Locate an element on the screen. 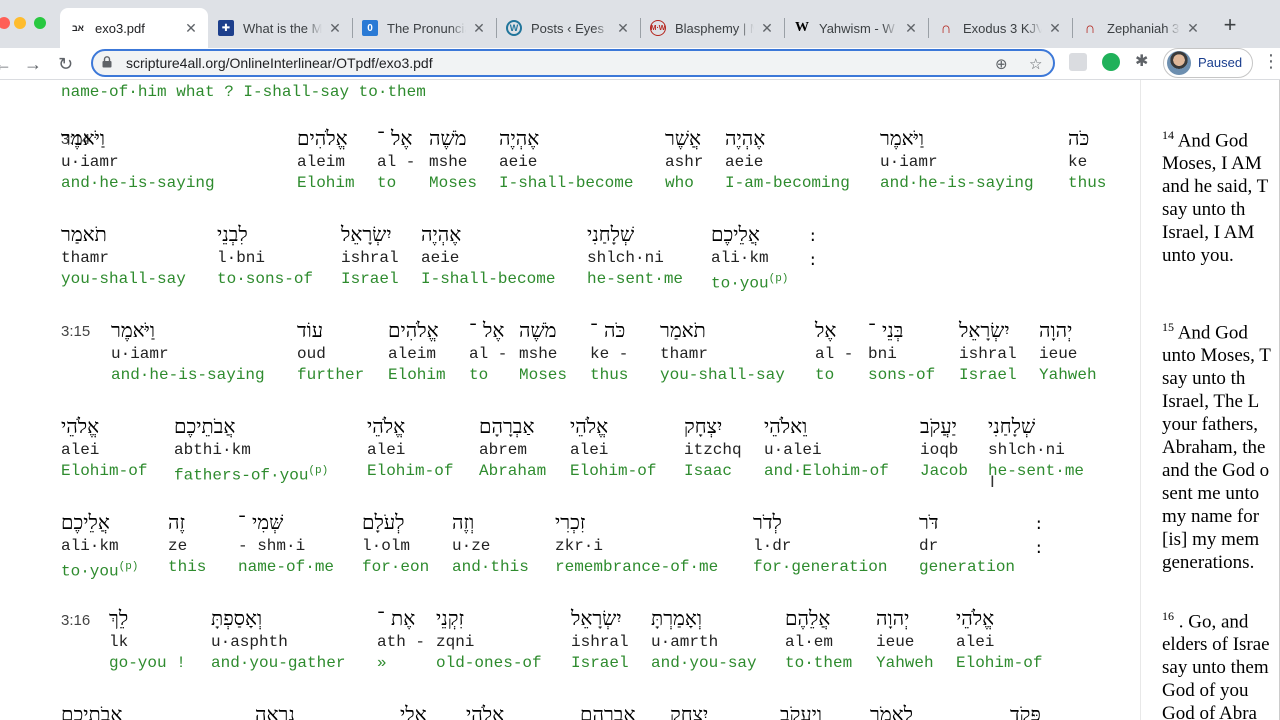  english-gloss: thus is located at coordinates (1087, 183).